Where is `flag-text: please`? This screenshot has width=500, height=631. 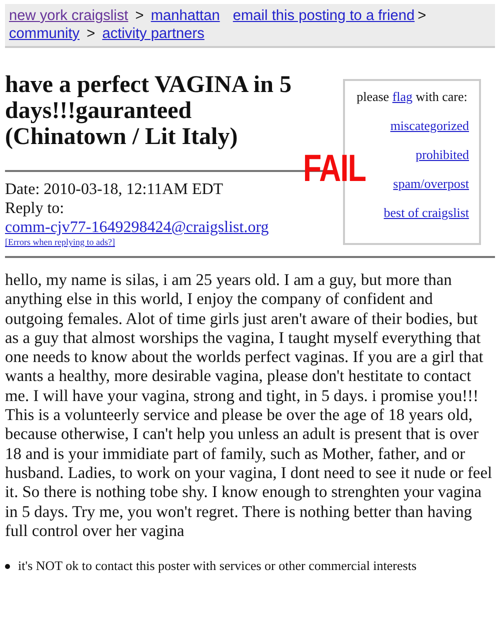
flag-text: please is located at coordinates (373, 96).